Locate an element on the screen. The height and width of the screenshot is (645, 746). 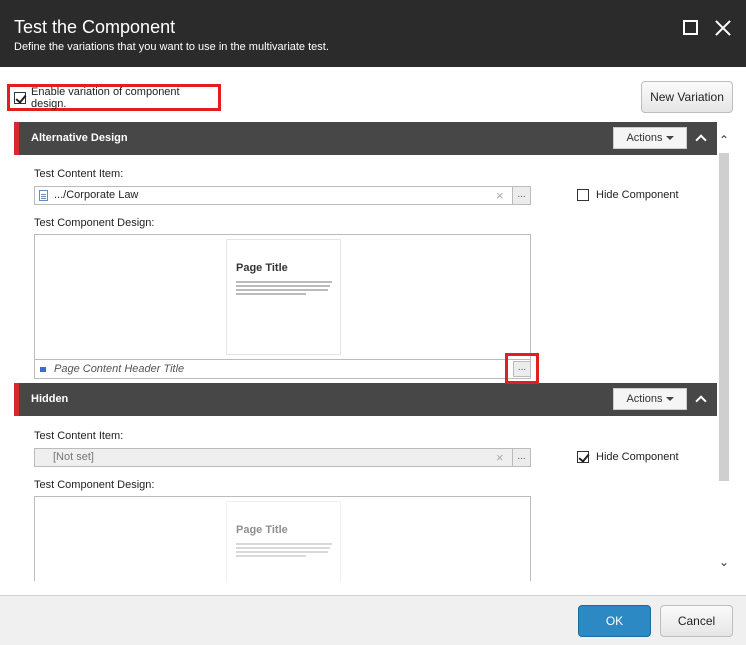
dialog-footer: OK Cancel is located at coordinates (373, 620).